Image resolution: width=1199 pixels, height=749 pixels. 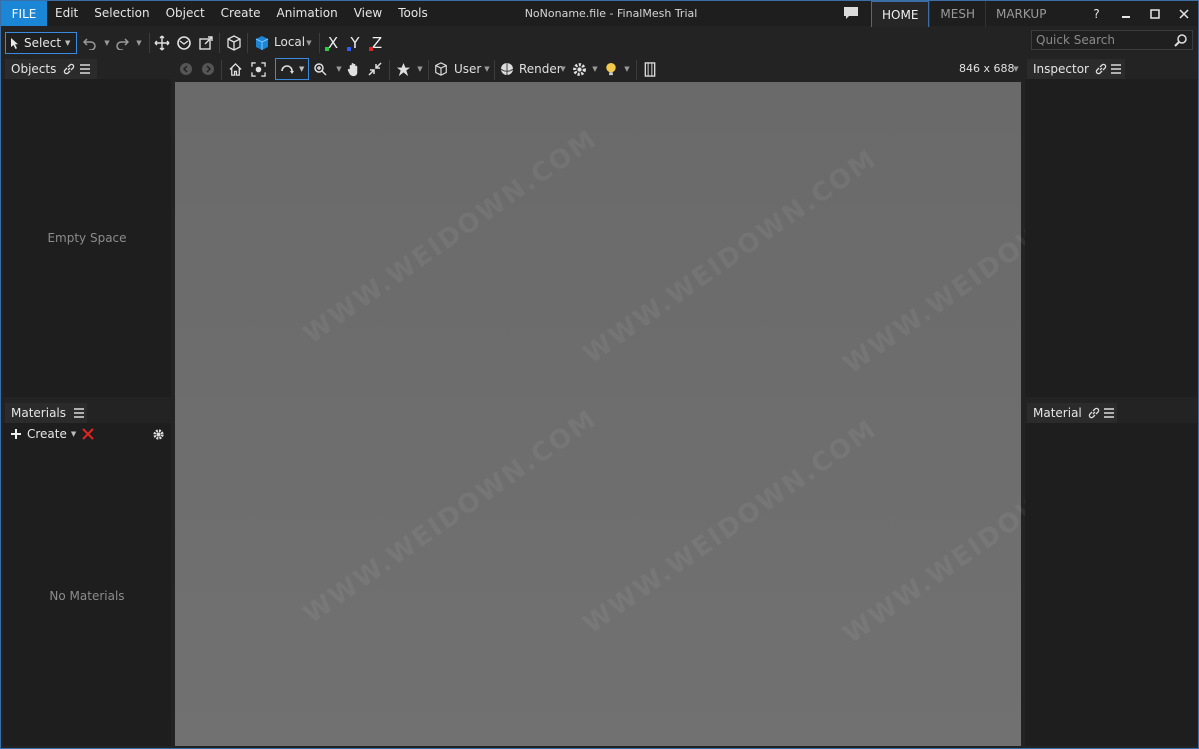 What do you see at coordinates (24, 13) in the screenshot?
I see `file-menu-button: FILE` at bounding box center [24, 13].